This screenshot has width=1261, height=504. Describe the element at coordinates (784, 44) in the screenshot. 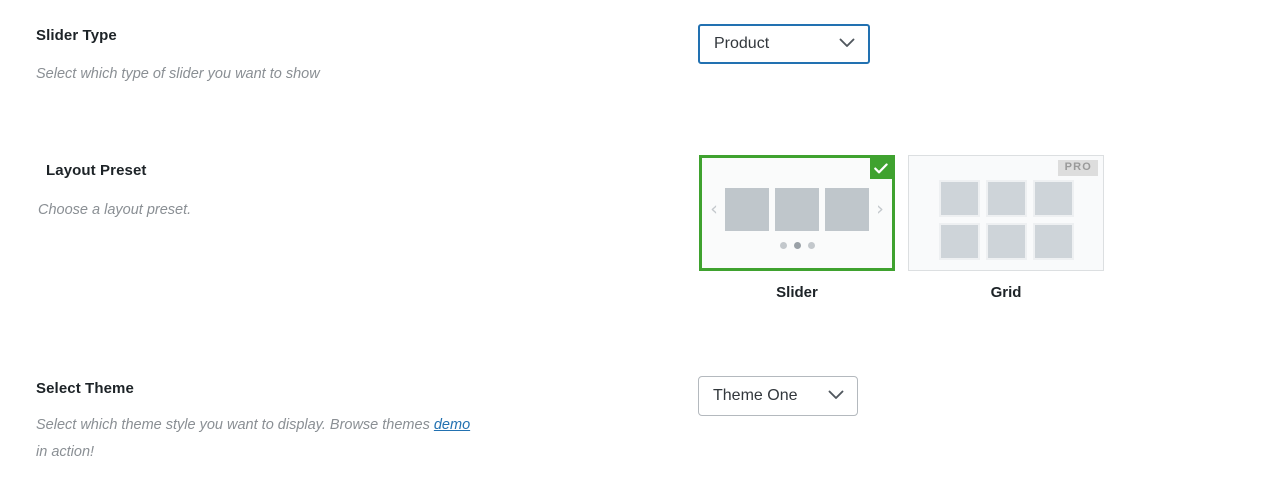

I see `slider-type-select: Product` at that location.